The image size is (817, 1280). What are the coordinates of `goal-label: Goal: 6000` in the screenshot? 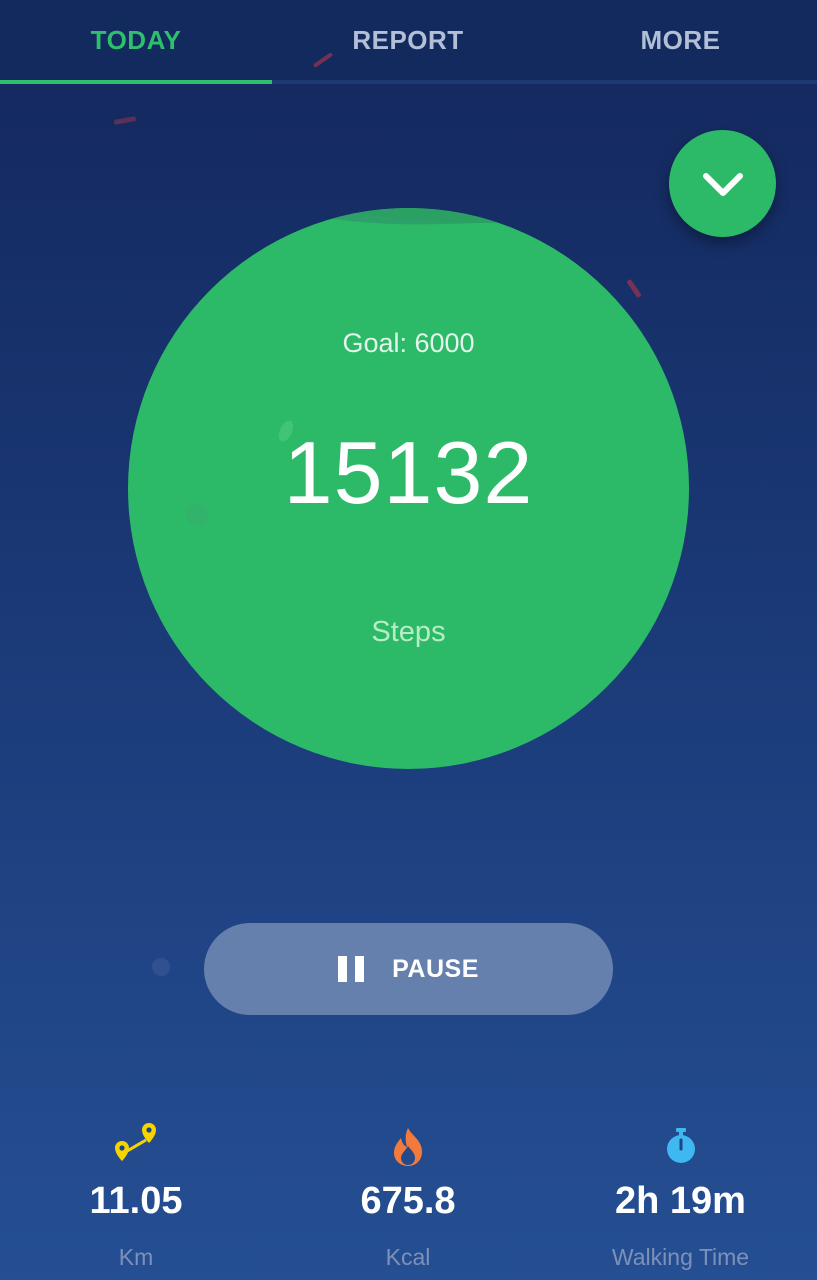 It's located at (408, 343).